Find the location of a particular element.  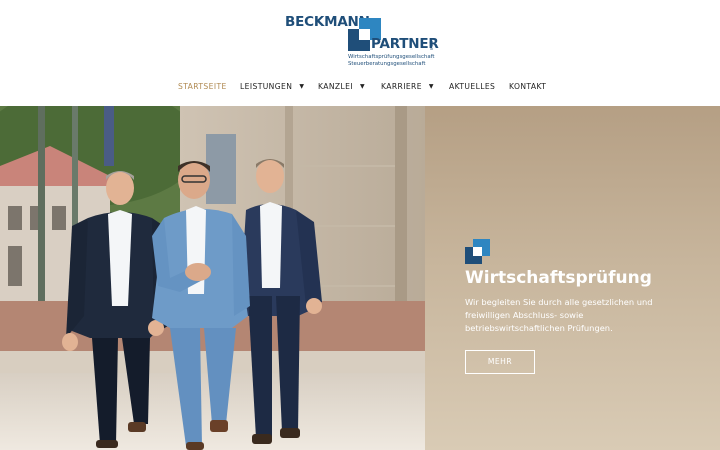

logo-legal-form: mbB is located at coordinates (431, 46).